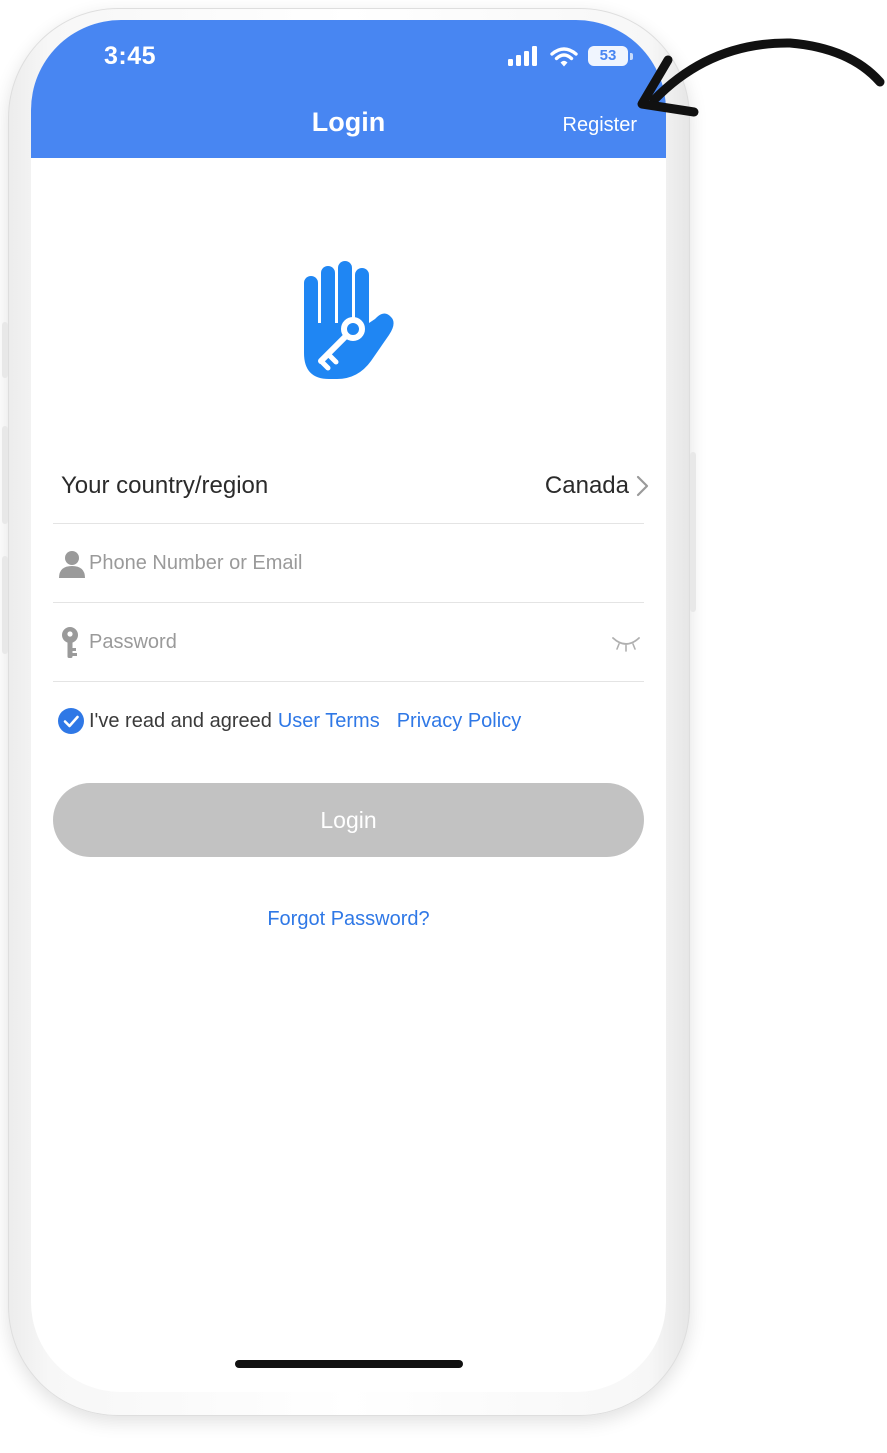 Image resolution: width=887 pixels, height=1453 pixels. I want to click on phone-email-input, so click(329, 563).